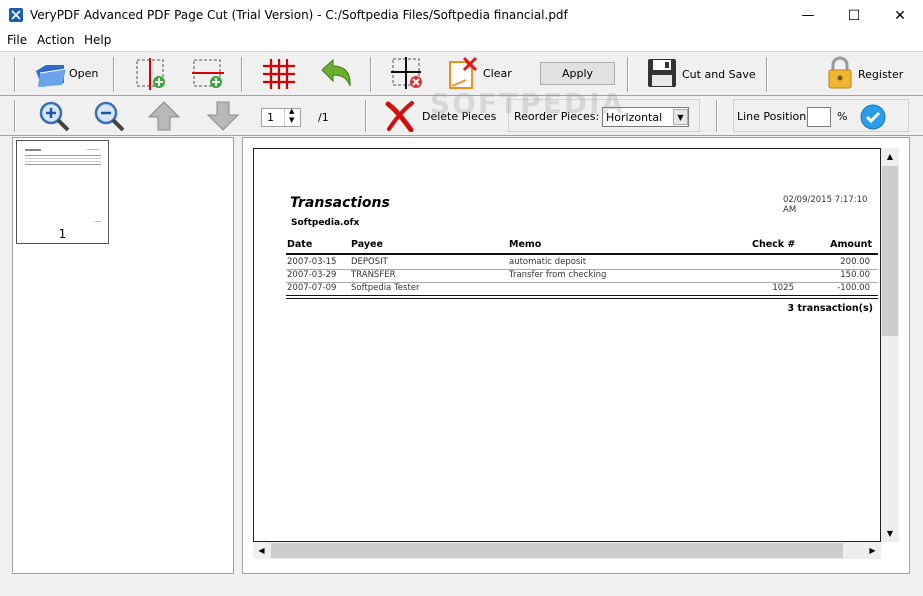  What do you see at coordinates (16, 15) in the screenshot?
I see `app-icon` at bounding box center [16, 15].